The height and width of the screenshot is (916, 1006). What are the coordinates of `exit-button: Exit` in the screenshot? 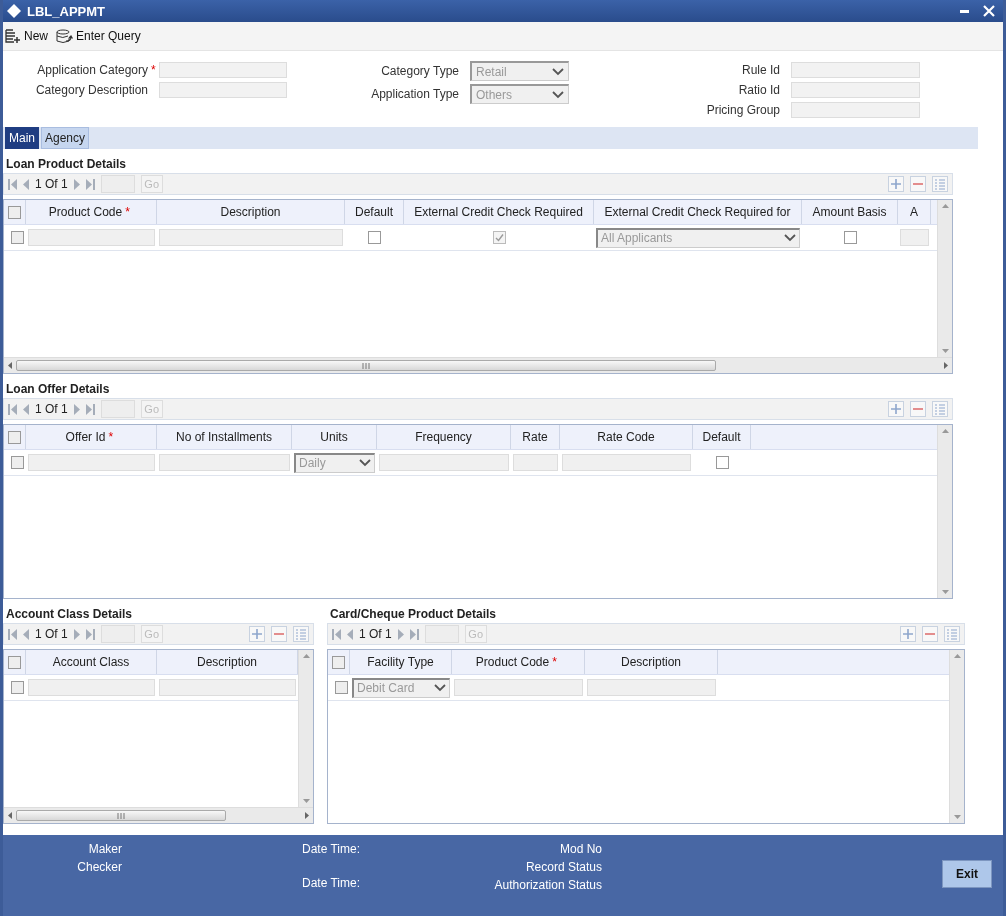 It's located at (967, 874).